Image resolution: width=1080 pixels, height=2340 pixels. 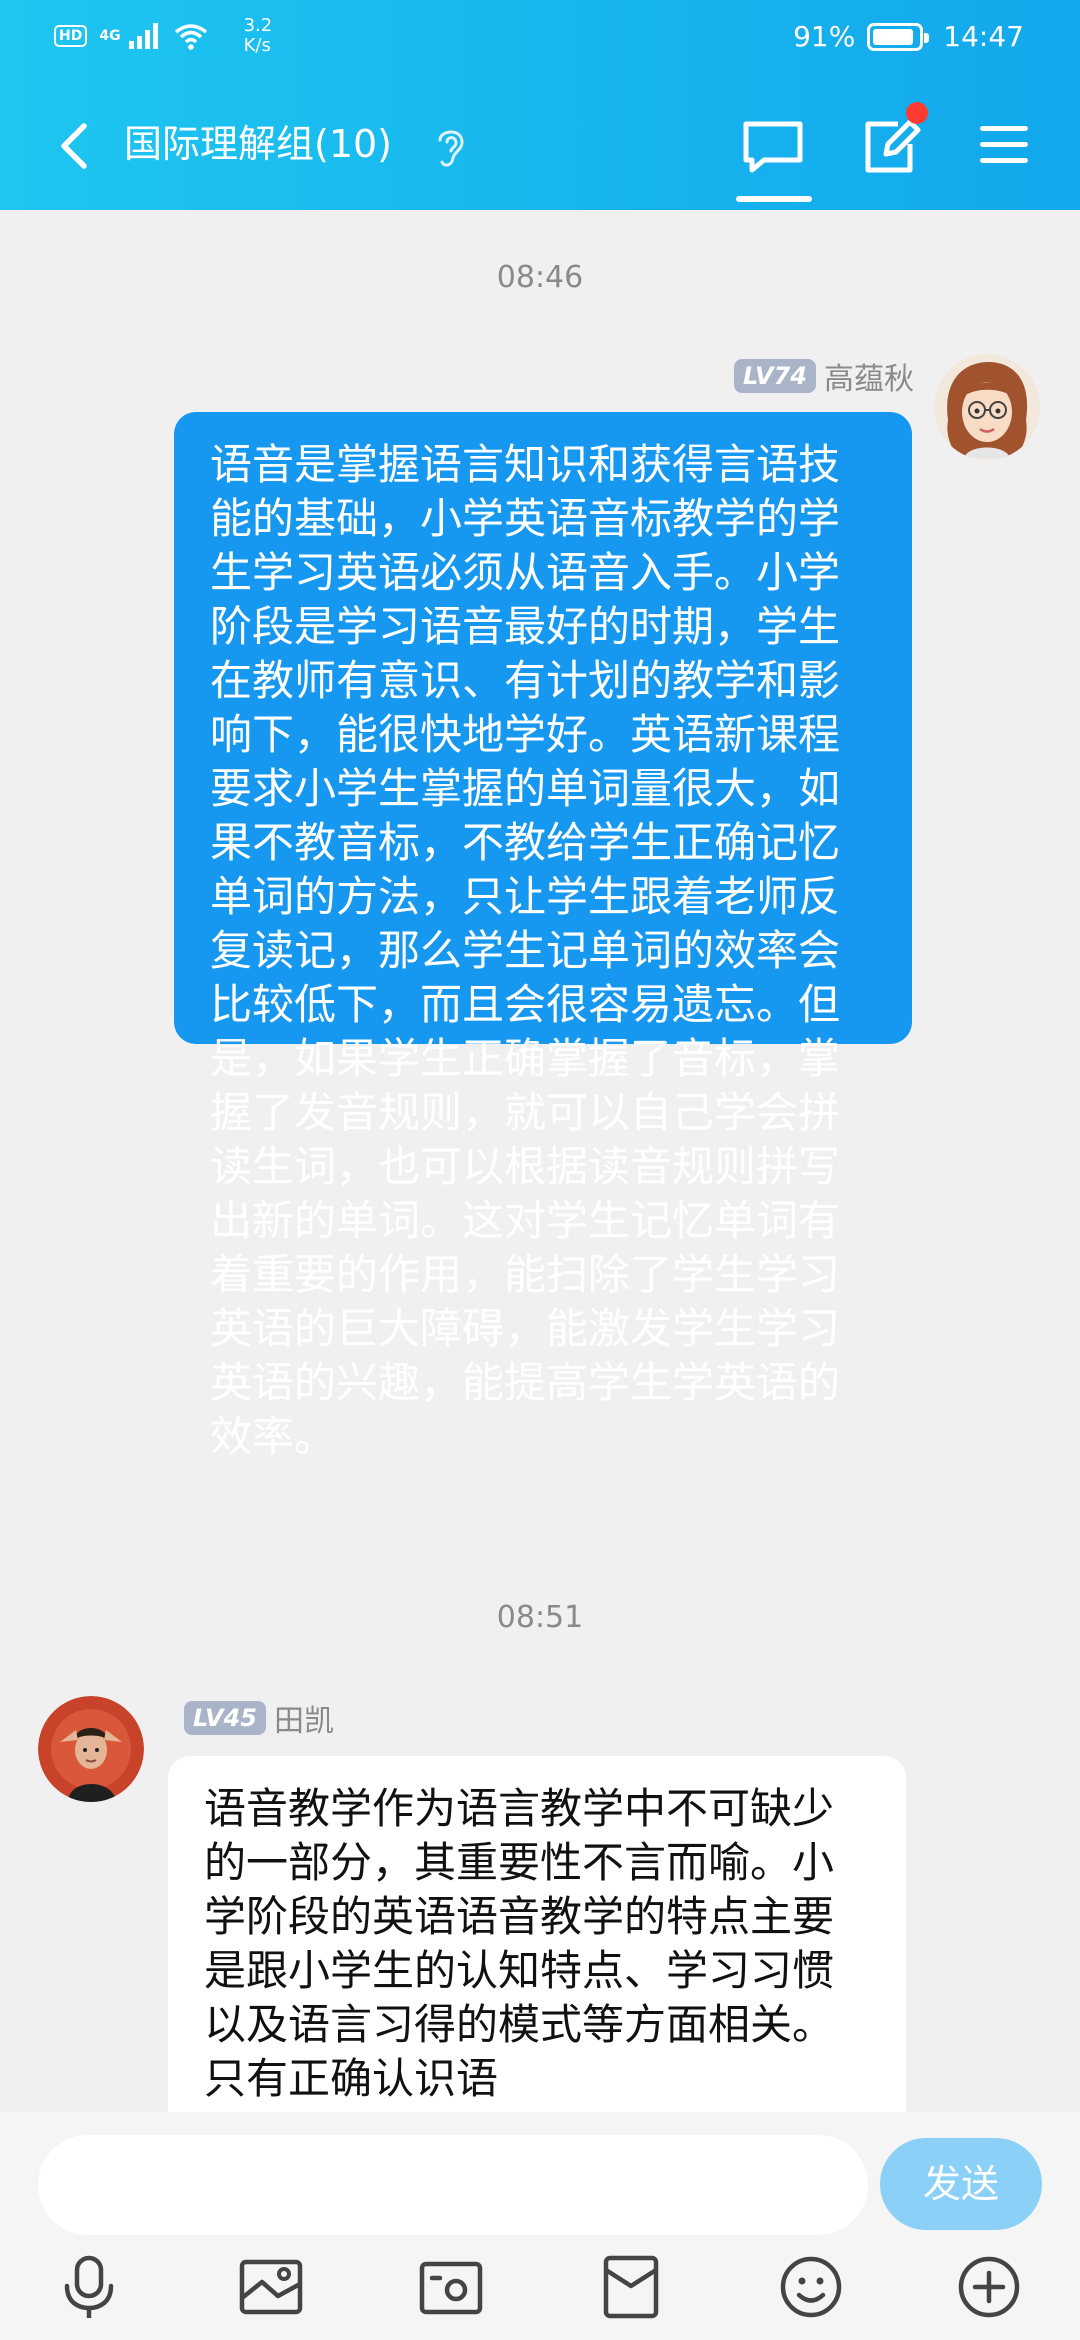 I want to click on back-arrow-icon, so click(x=76, y=146).